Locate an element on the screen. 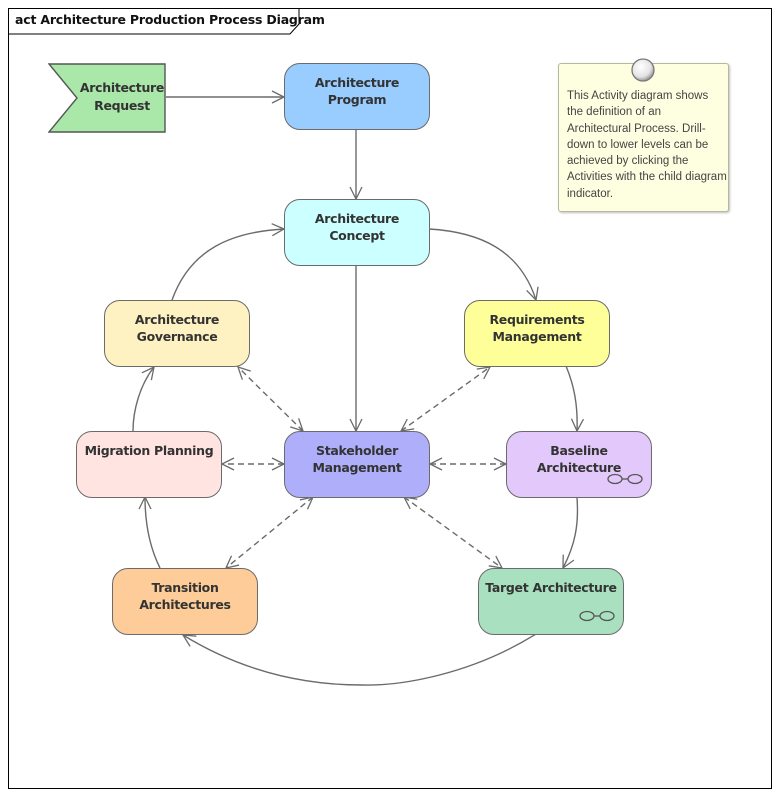 This screenshot has height=797, width=781. flow-baseline-to-target is located at coordinates (571, 532).